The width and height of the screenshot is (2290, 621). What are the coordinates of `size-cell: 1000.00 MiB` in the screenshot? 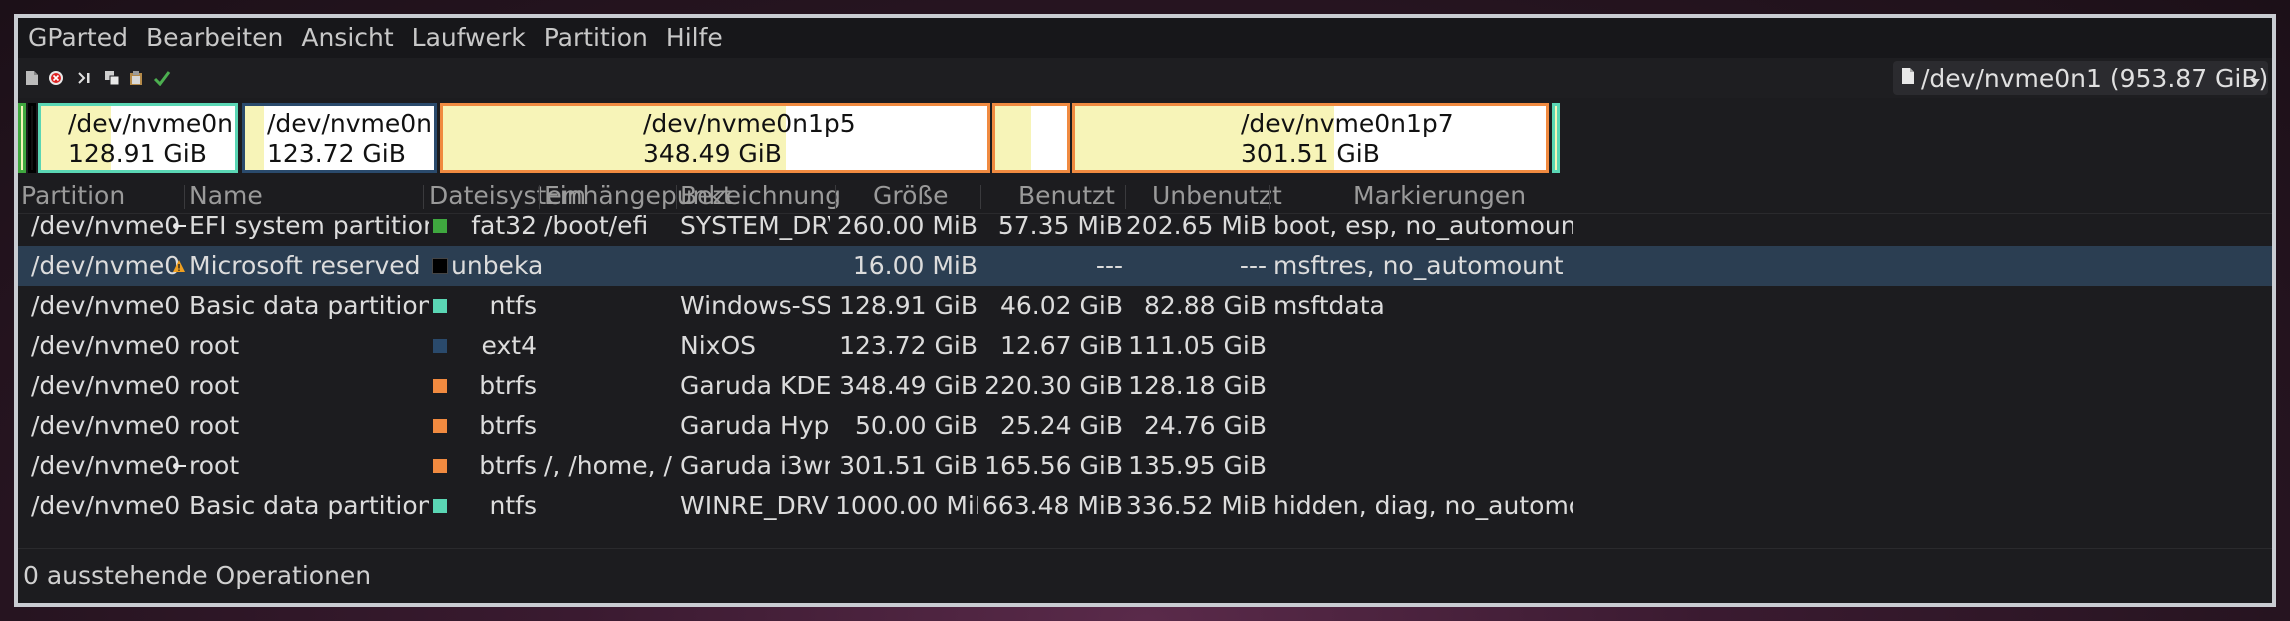 It's located at (906, 505).